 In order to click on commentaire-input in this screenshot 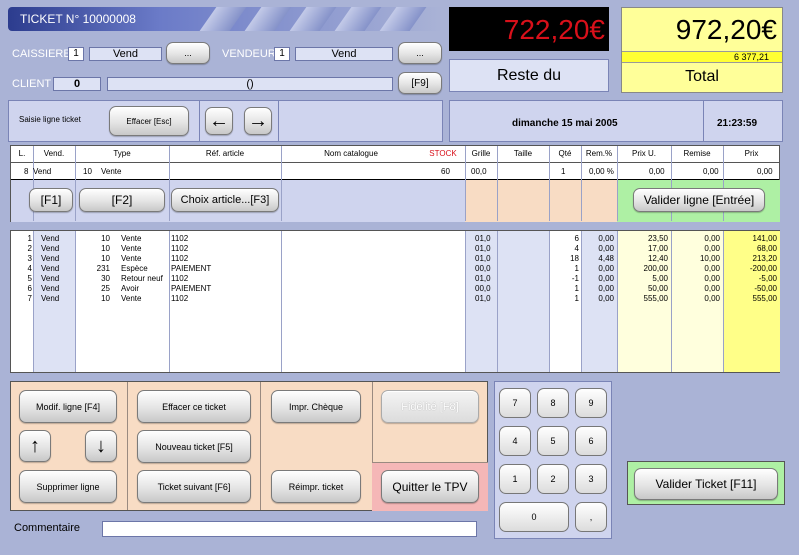, I will do `click(289, 529)`.